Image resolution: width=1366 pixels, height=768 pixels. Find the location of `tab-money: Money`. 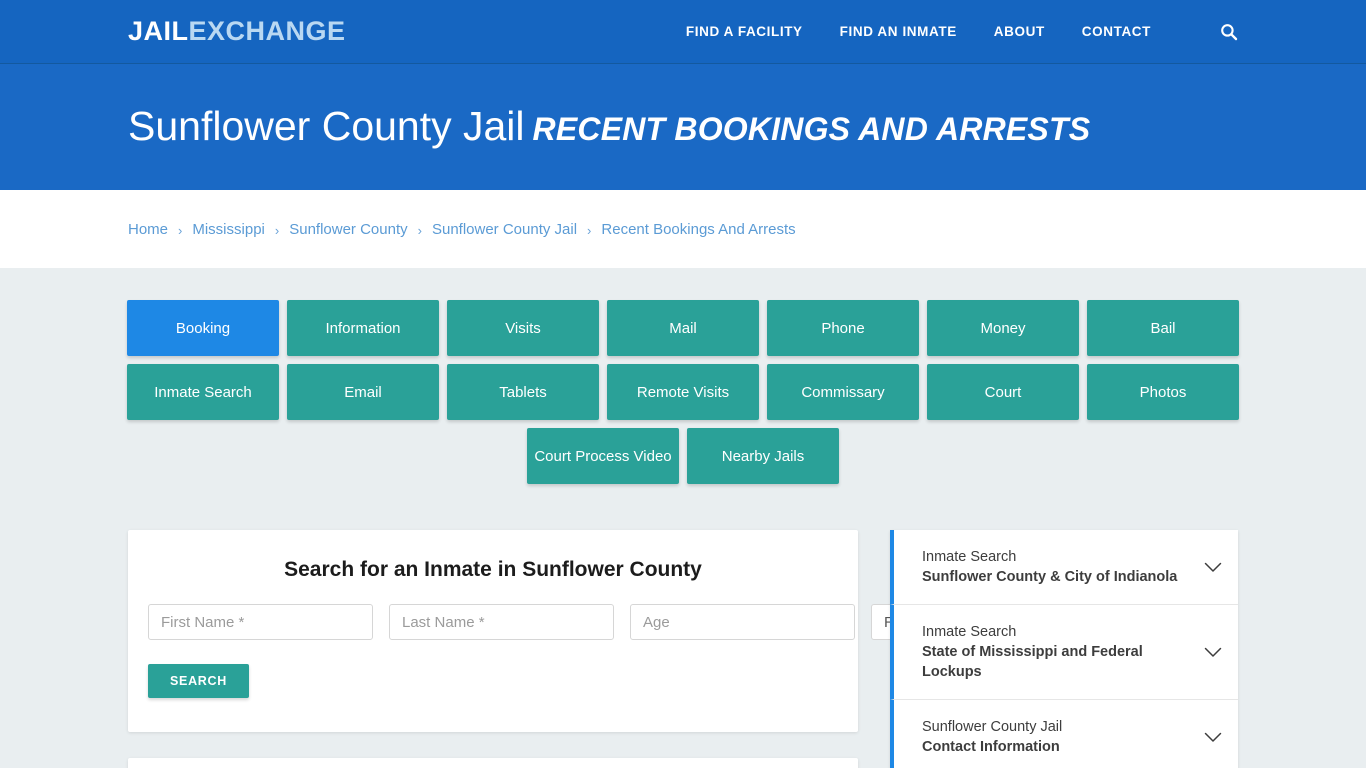

tab-money: Money is located at coordinates (1003, 328).